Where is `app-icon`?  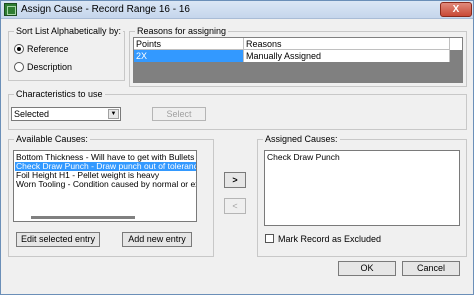
app-icon is located at coordinates (10, 9).